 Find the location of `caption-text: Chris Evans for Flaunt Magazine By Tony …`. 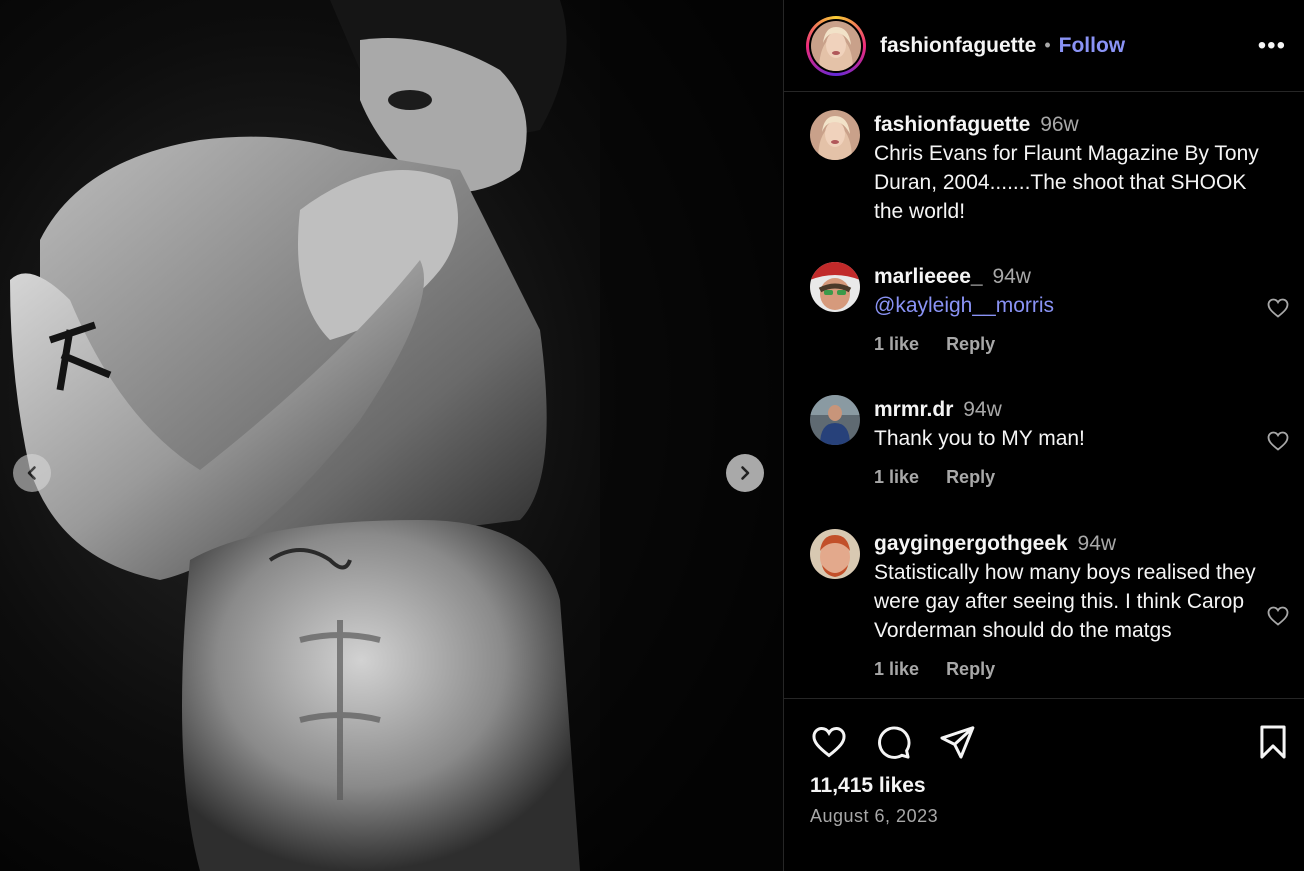

caption-text: Chris Evans for Flaunt Magazine By Tony … is located at coordinates (1066, 182).